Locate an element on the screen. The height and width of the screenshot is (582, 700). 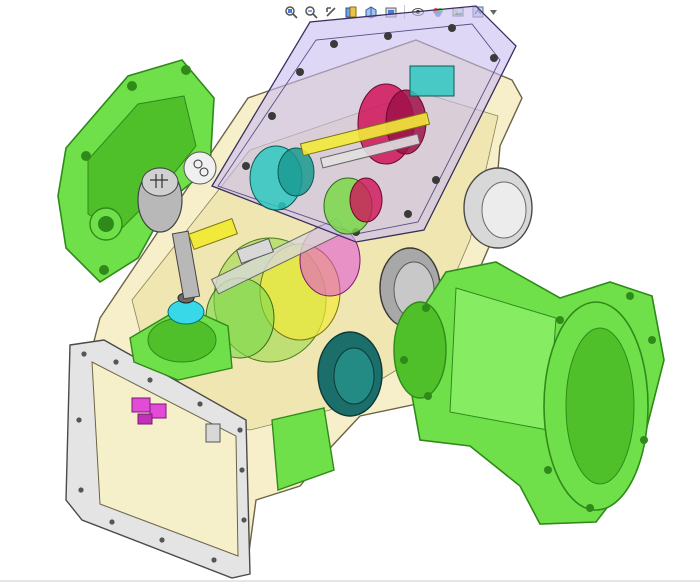
bottom-green-cover is located at coordinates (303, 449).